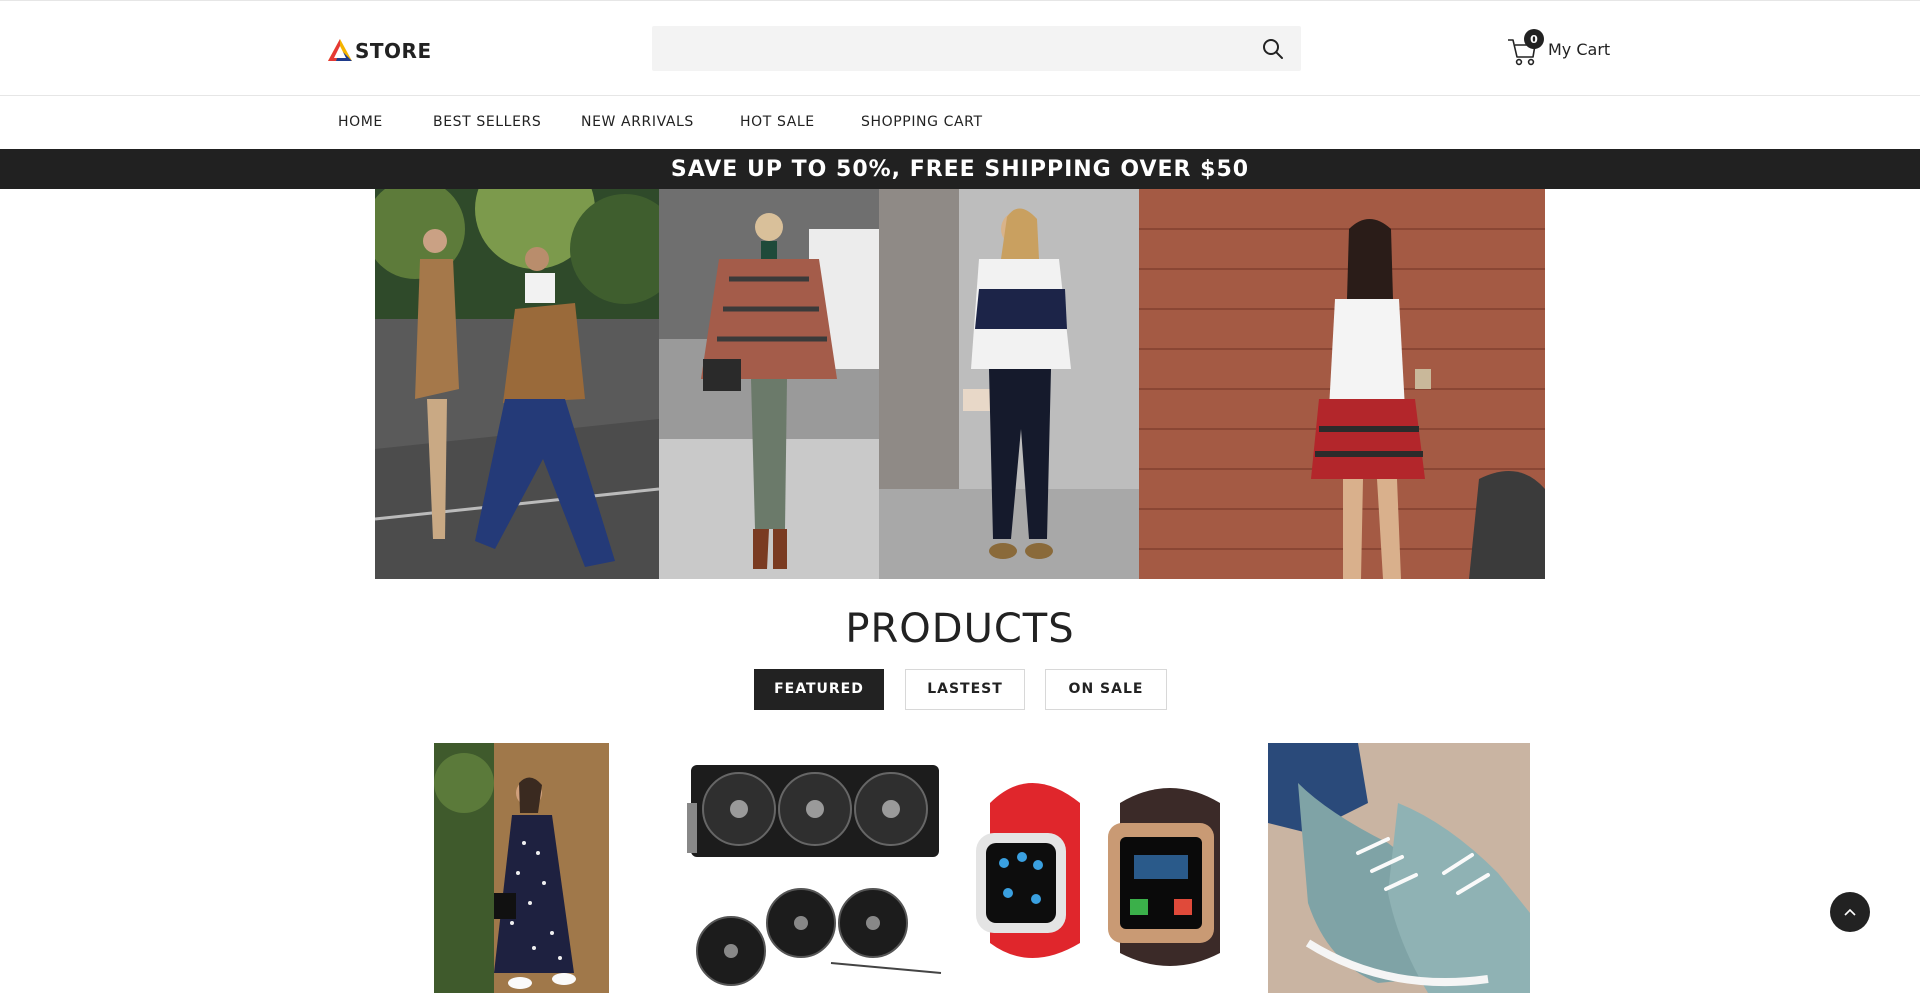  I want to click on product-image-smartwatch, so click(1105, 868).